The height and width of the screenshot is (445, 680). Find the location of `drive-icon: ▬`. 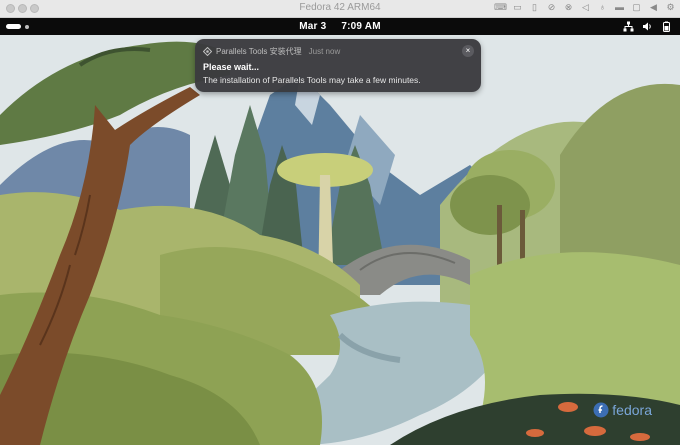

drive-icon: ▬ is located at coordinates (619, 7).